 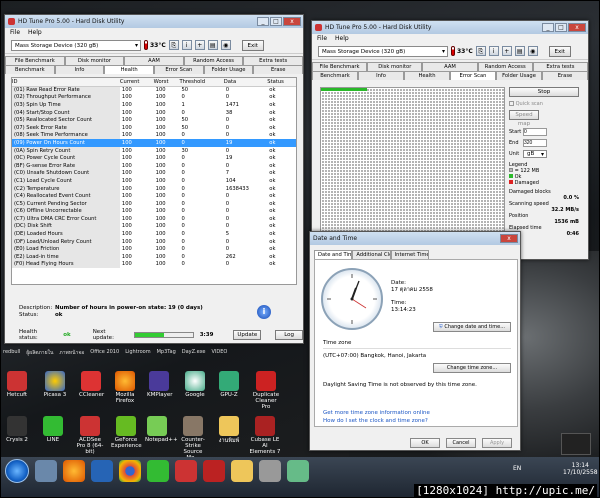 I want to click on tab-benchmark: Benchmark, so click(x=335, y=75).